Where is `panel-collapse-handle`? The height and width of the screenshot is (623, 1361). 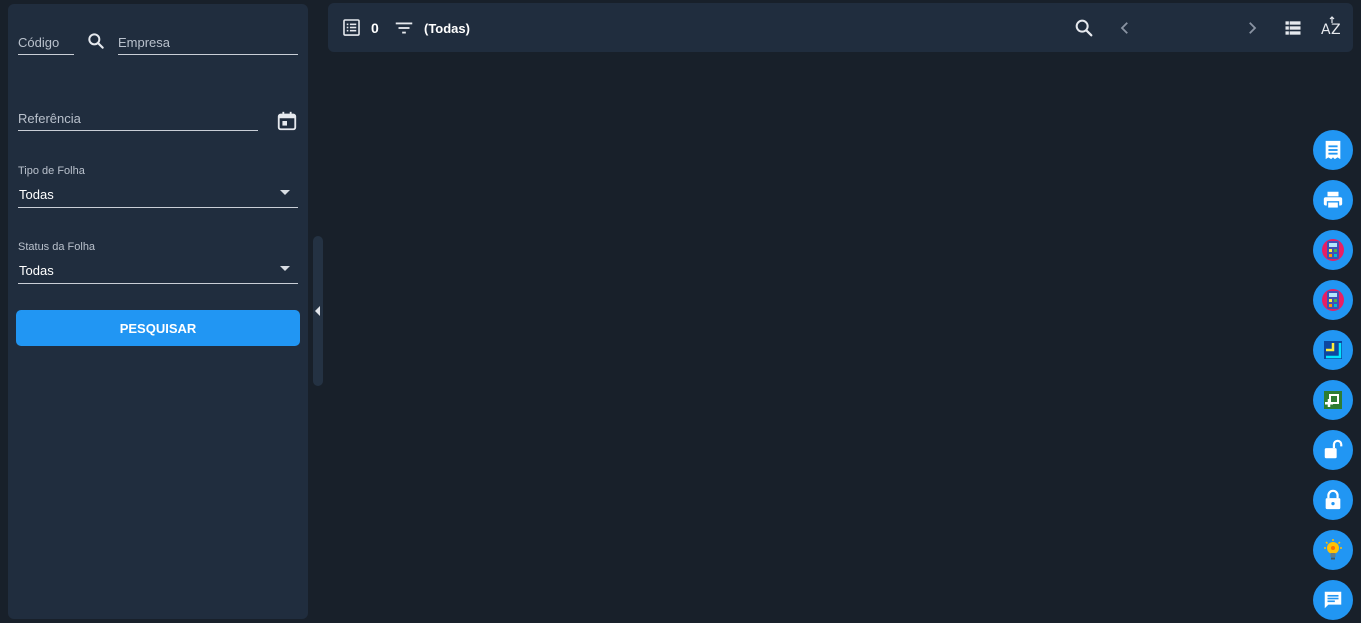
panel-collapse-handle is located at coordinates (318, 311).